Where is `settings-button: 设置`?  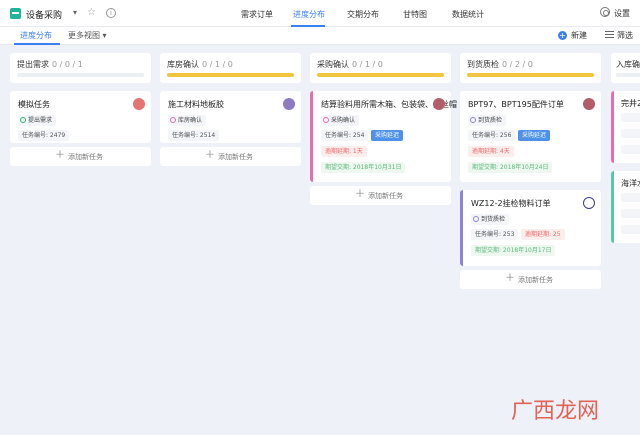 settings-button: 设置 is located at coordinates (622, 13).